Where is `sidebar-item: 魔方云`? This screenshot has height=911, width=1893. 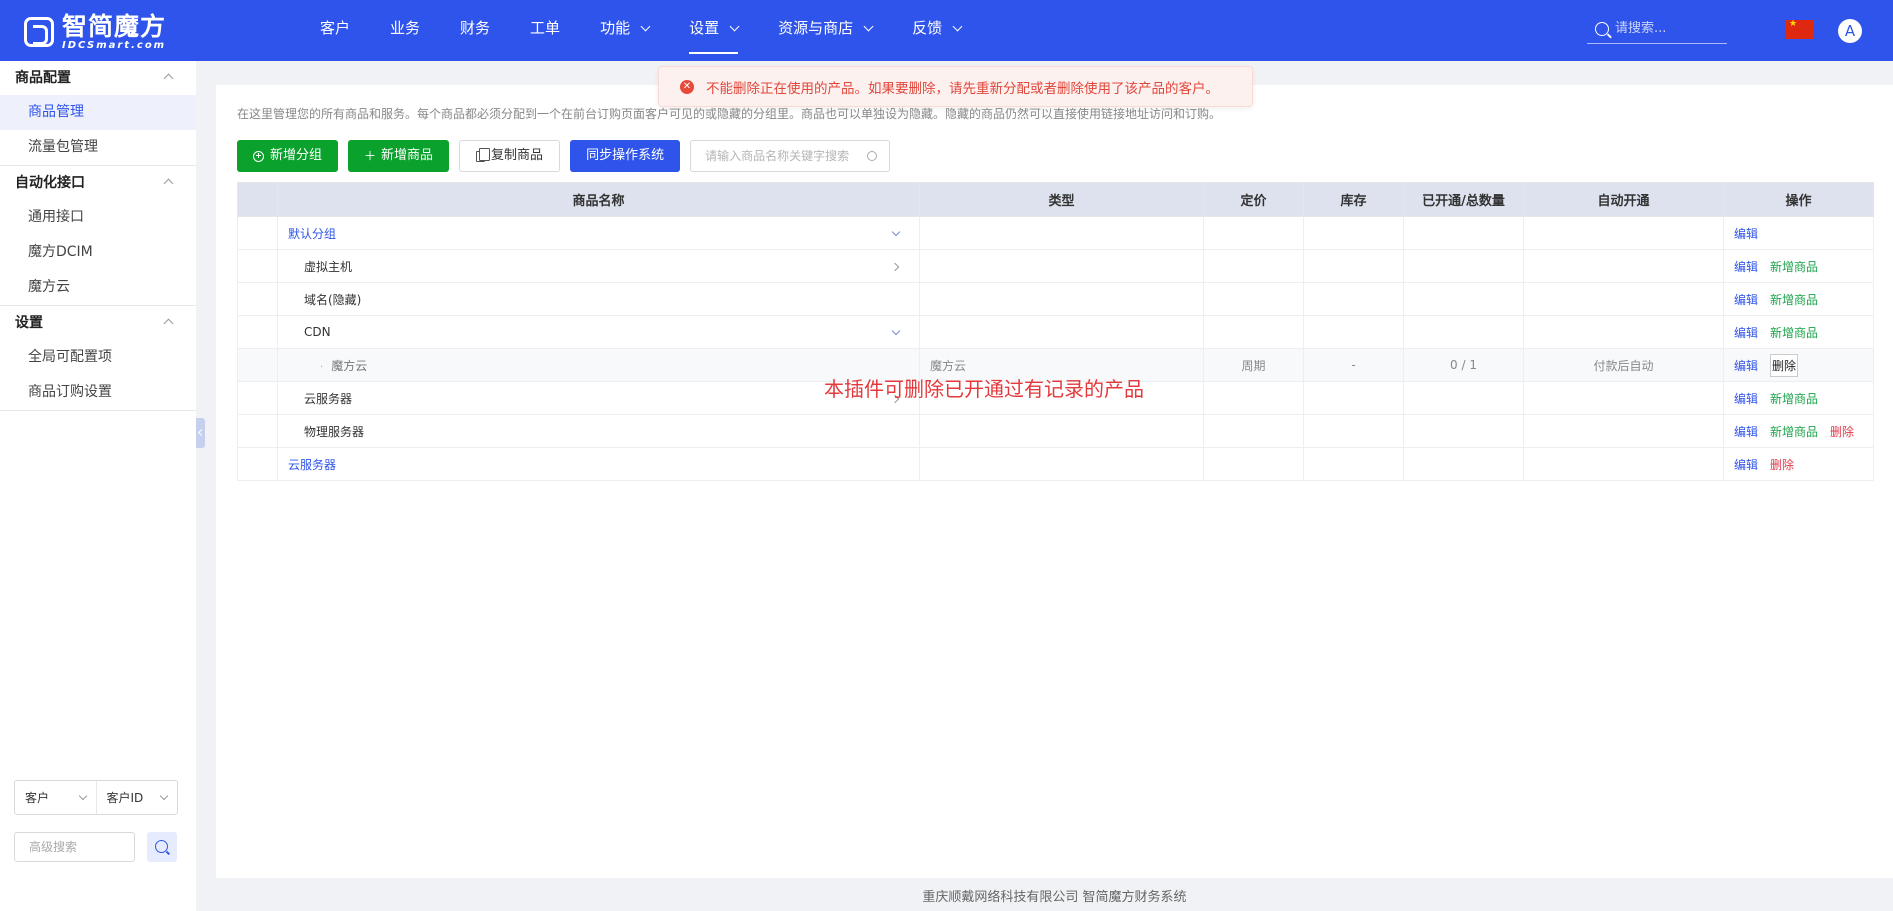
sidebar-item: 魔方云 is located at coordinates (98, 287).